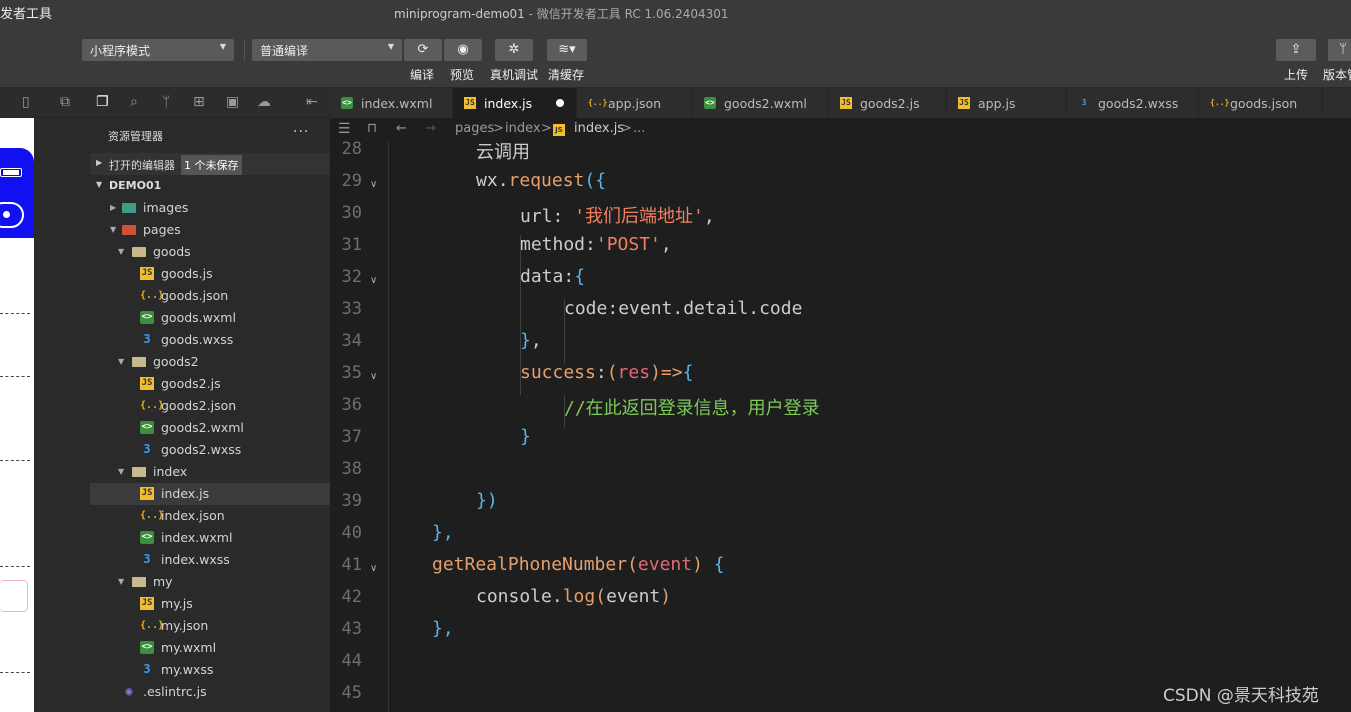  I want to click on breadcrumb-file: index.js, so click(599, 128).